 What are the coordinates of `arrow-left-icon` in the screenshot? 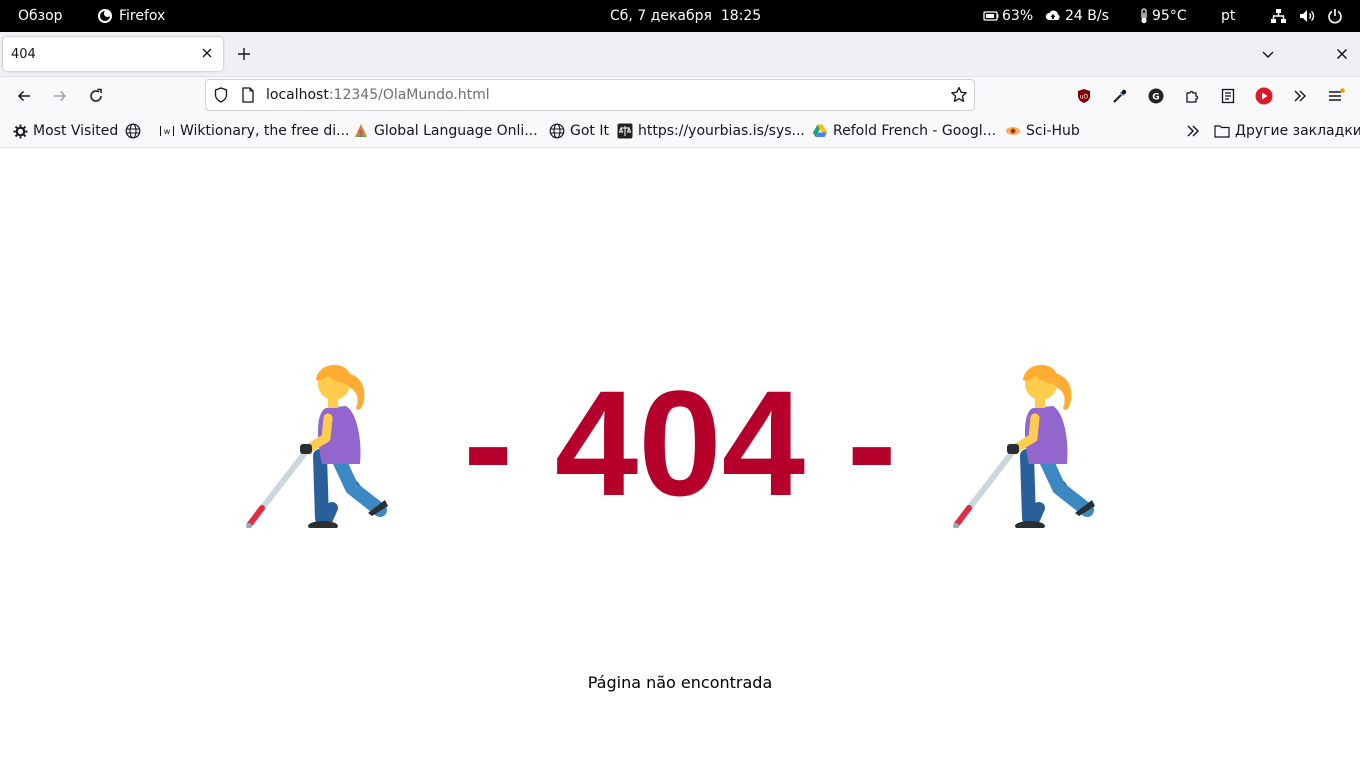 It's located at (23, 96).